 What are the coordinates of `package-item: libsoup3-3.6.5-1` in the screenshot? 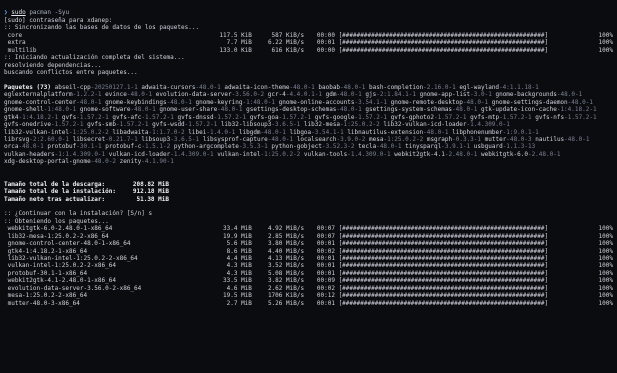 It's located at (170, 139).